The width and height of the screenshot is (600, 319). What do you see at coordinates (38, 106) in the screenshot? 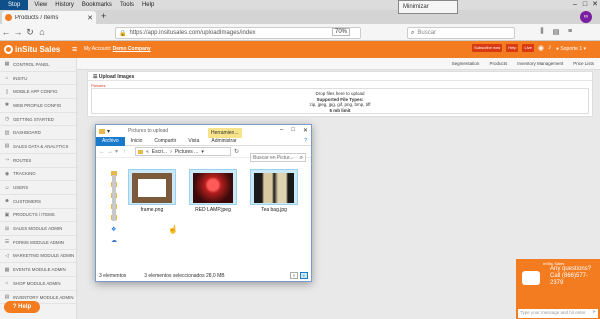
I see `sidebar-item-web-profile-config: ✱ WEB PROFILE CONFIG` at bounding box center [38, 106].